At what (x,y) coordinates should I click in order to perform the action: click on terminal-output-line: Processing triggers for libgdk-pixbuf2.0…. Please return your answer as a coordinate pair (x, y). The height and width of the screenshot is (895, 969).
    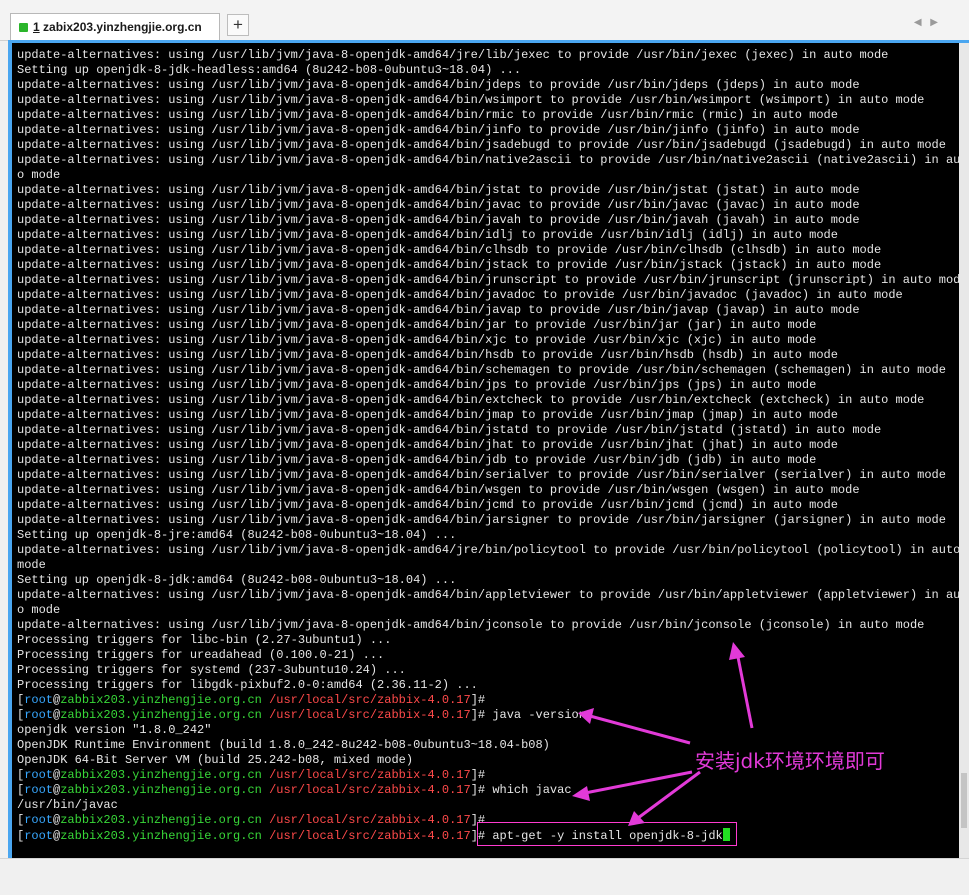
    Looking at the image, I should click on (247, 685).